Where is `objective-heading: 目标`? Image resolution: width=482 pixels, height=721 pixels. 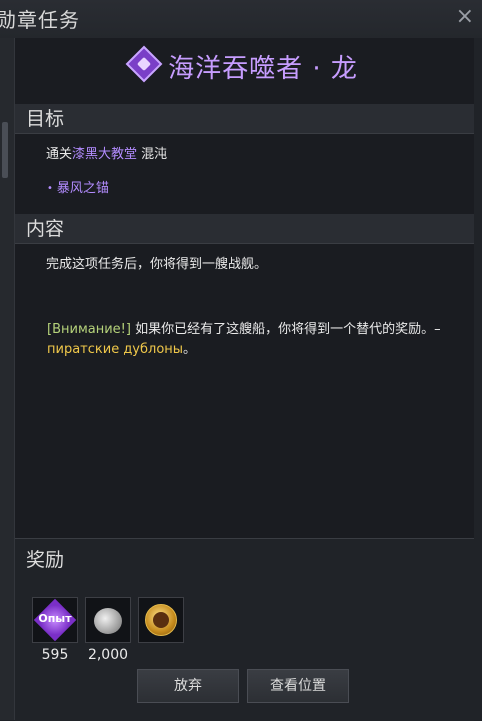
objective-heading: 目标 is located at coordinates (244, 119).